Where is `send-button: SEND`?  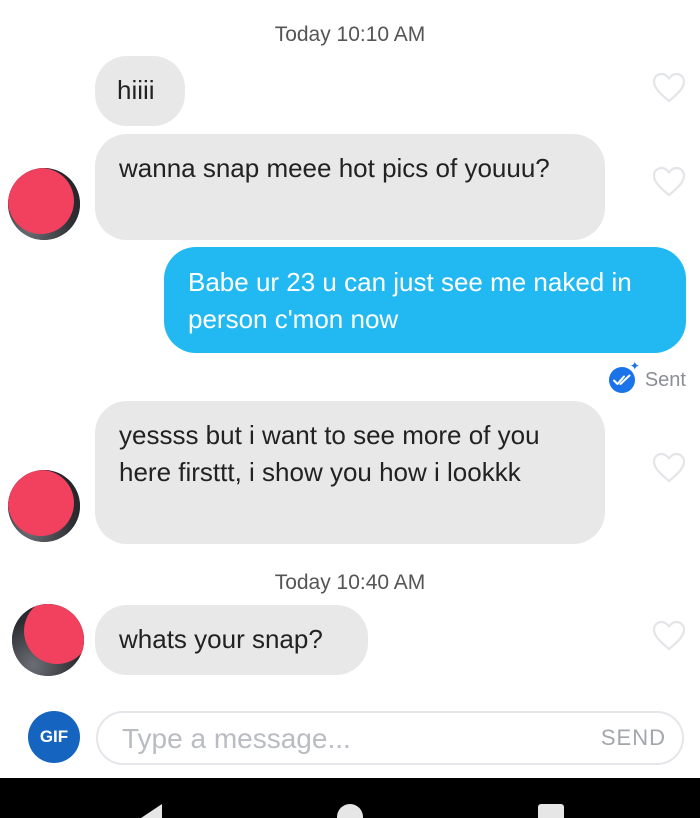
send-button: SEND is located at coordinates (633, 738).